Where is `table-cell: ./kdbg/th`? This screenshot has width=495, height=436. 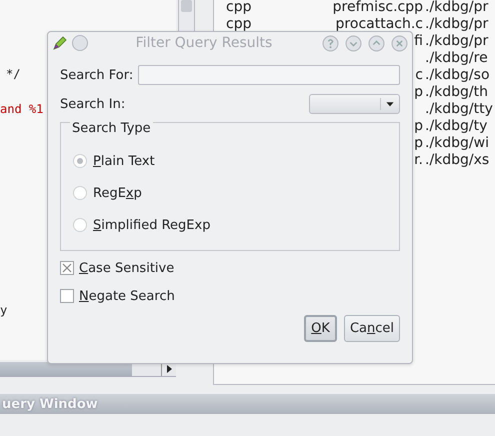 table-cell: ./kdbg/th is located at coordinates (456, 93).